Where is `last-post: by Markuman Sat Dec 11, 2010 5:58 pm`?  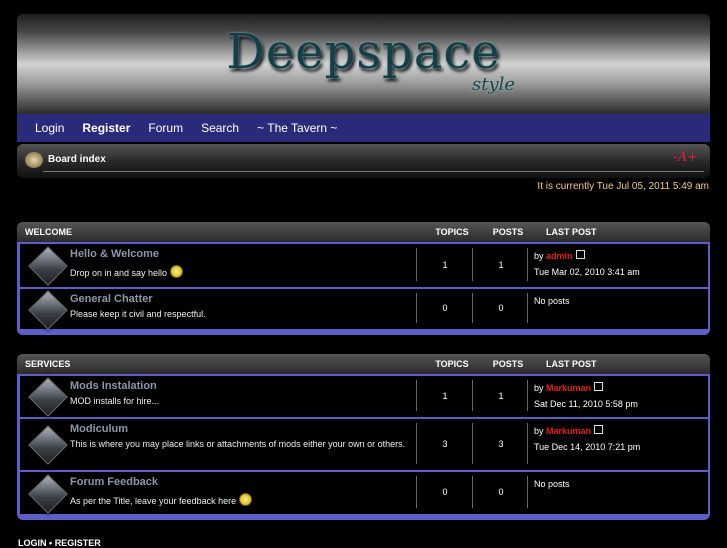 last-post: by Markuman Sat Dec 11, 2010 5:58 pm is located at coordinates (582, 395).